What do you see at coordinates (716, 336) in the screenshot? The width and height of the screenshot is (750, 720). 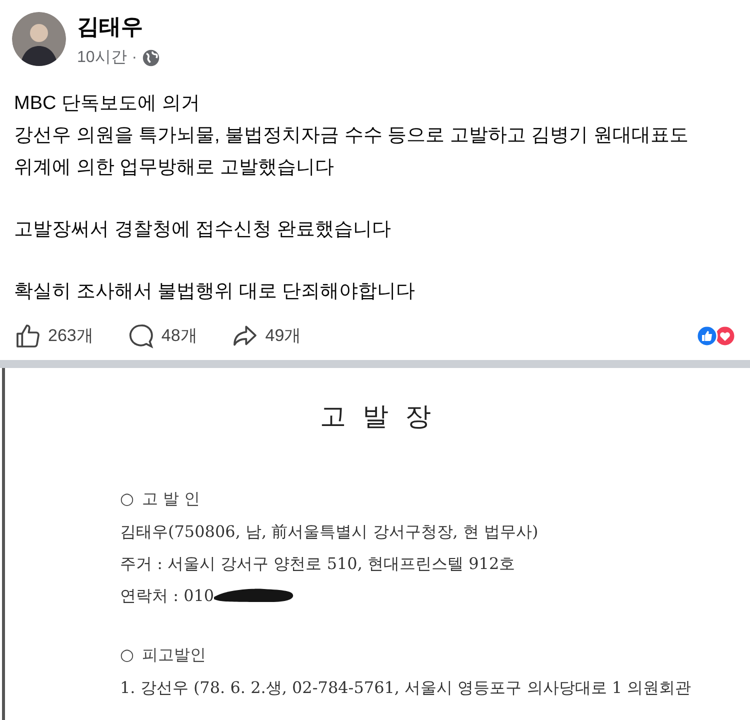 I see `reaction-icons` at bounding box center [716, 336].